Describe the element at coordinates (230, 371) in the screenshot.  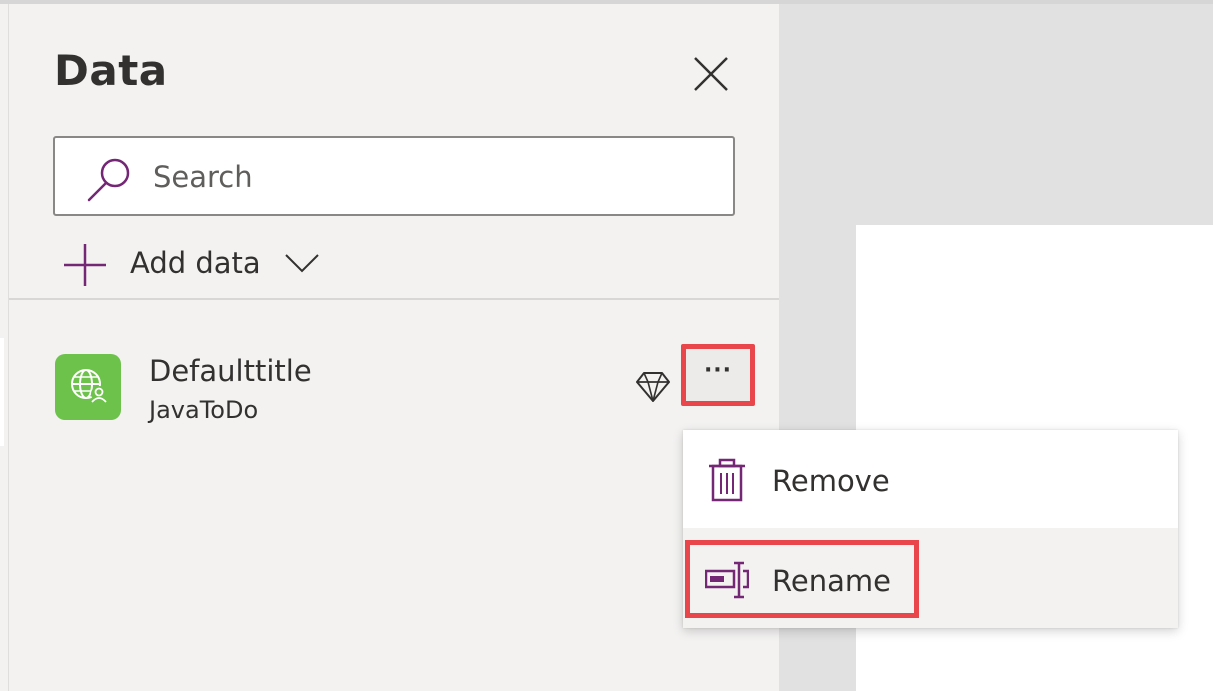
I see `data-source-name: Defaulttitle` at that location.